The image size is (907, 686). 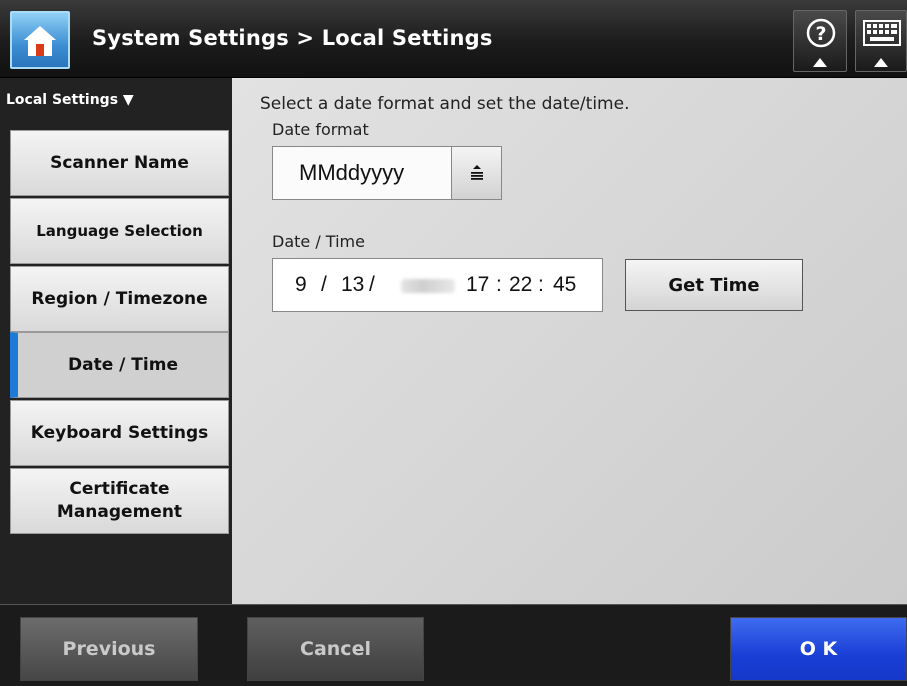 I want to click on ok-button: O K, so click(x=818, y=649).